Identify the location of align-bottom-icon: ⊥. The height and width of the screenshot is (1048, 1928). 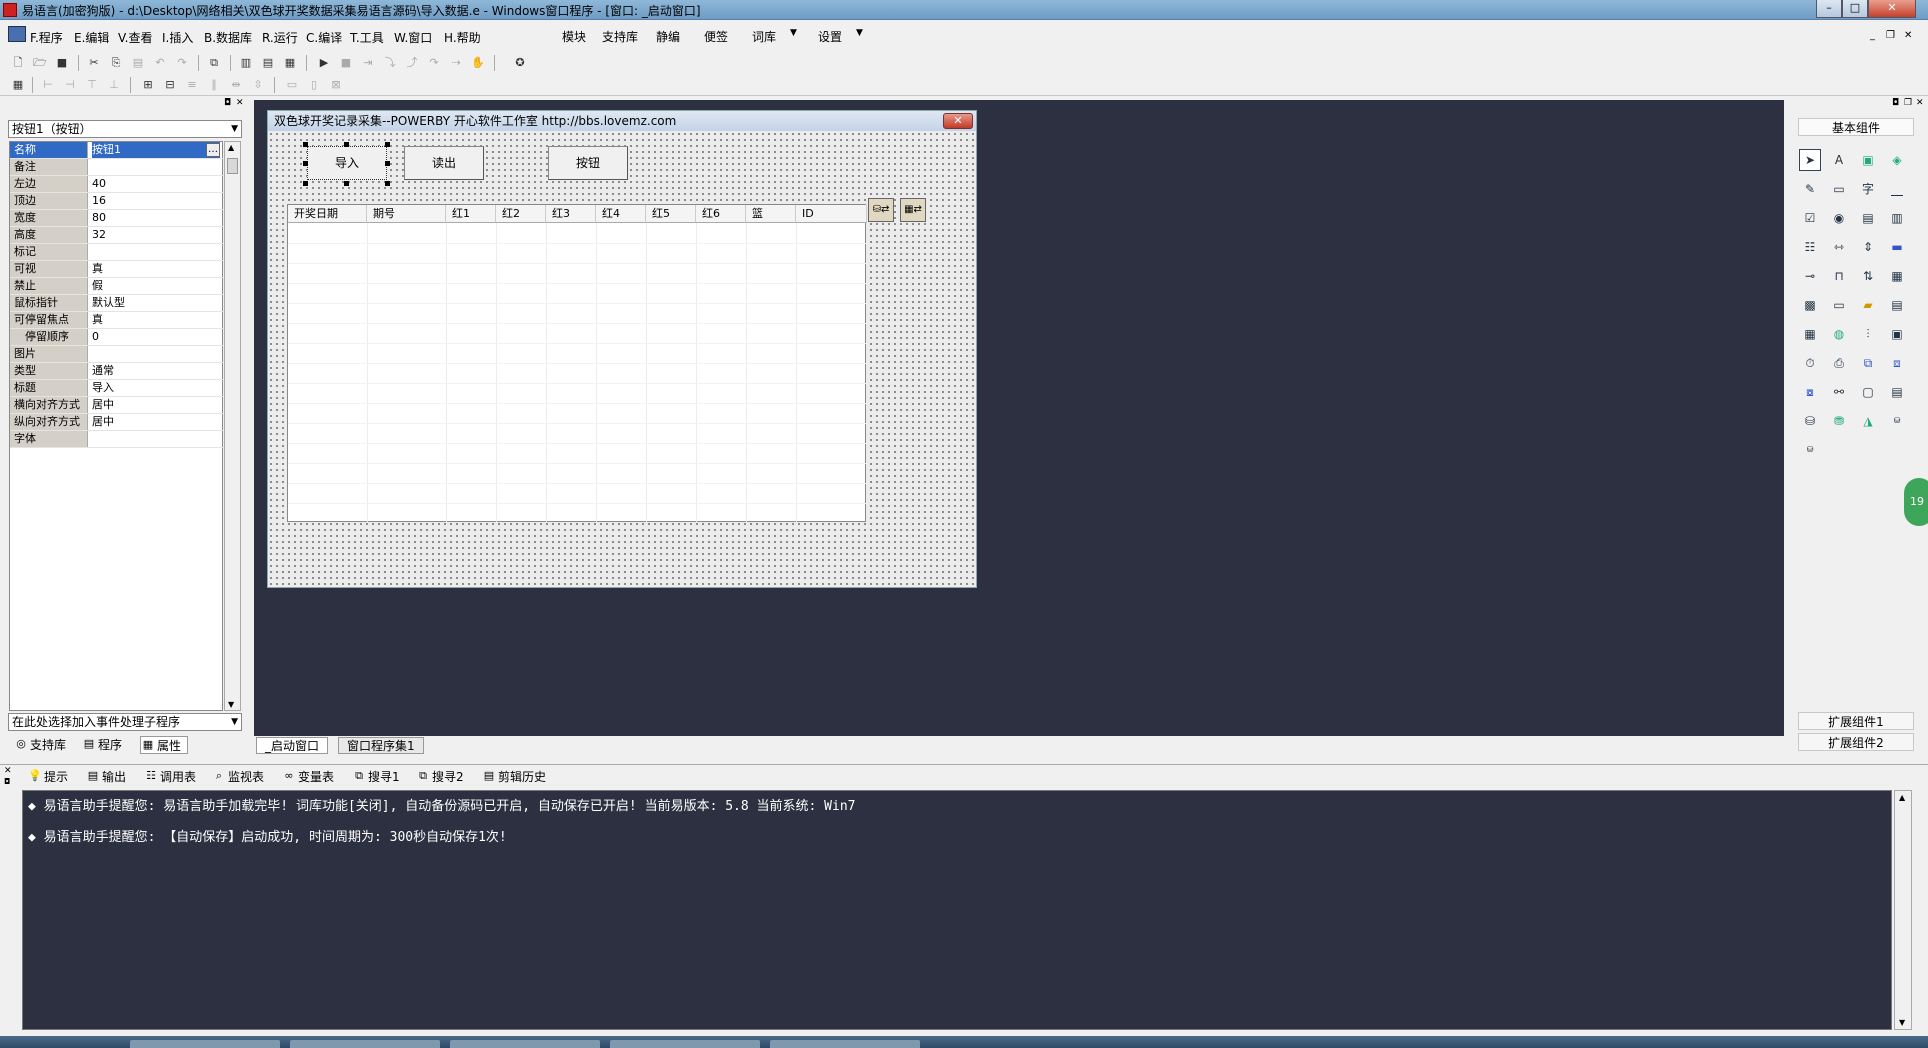
(114, 85).